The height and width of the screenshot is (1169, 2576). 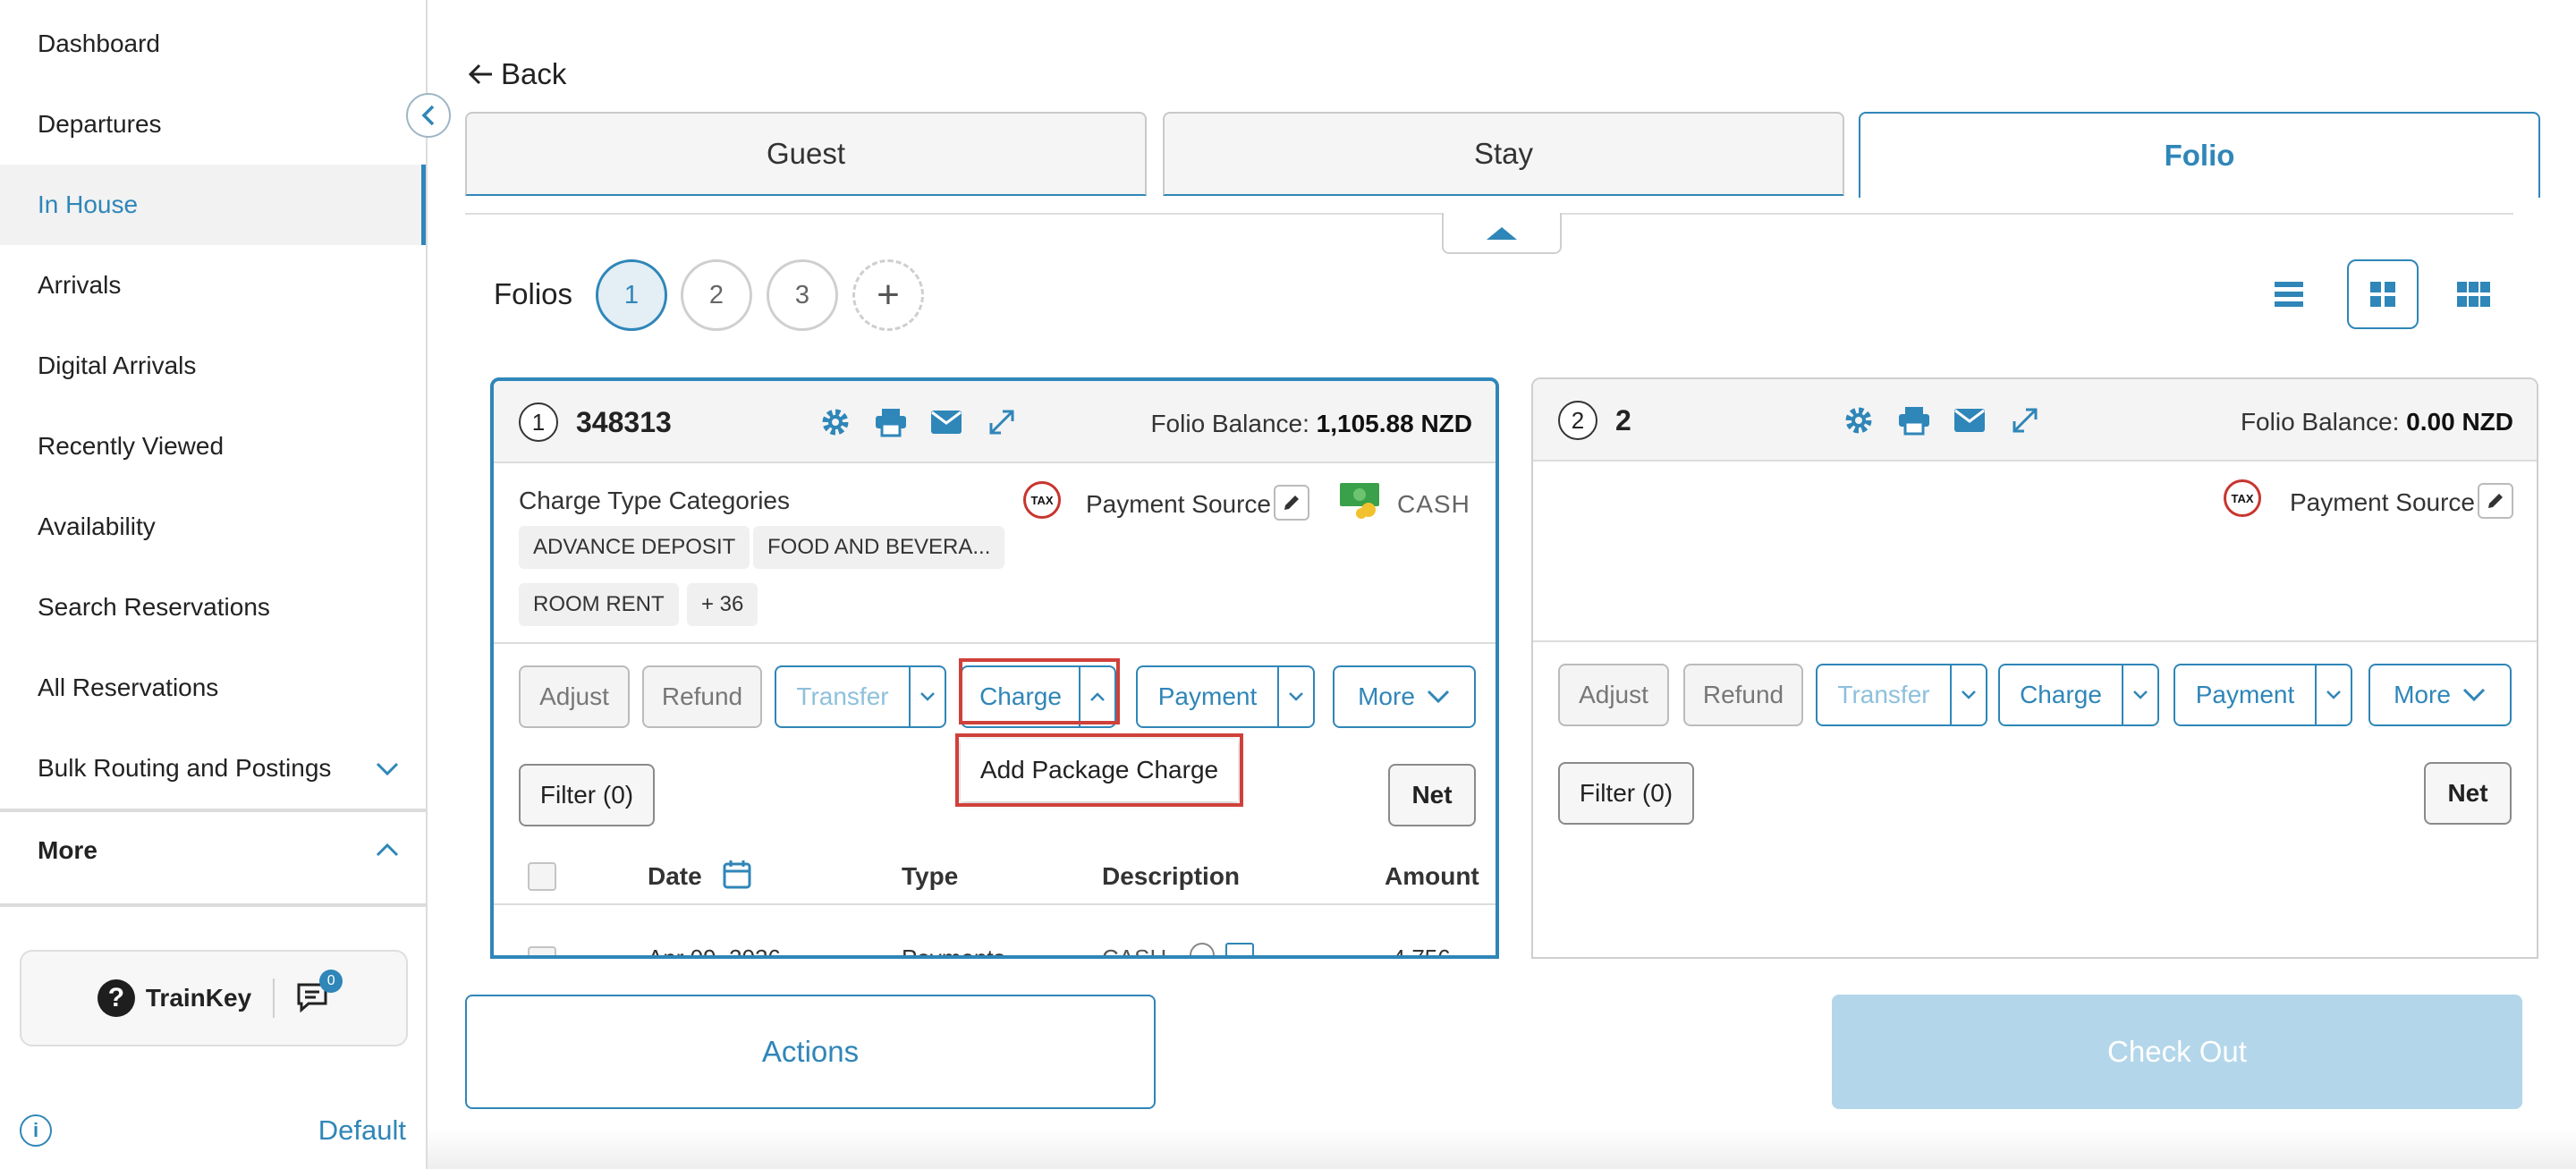 I want to click on description-column-header: Description, so click(x=1171, y=877).